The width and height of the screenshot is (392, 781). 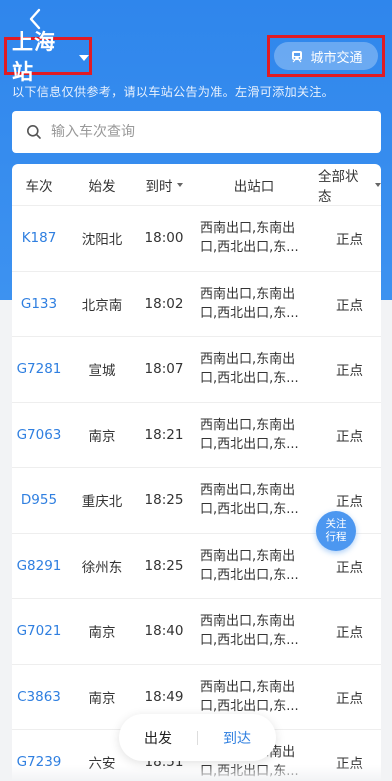 I want to click on column-header-train: 车次, so click(x=39, y=186).